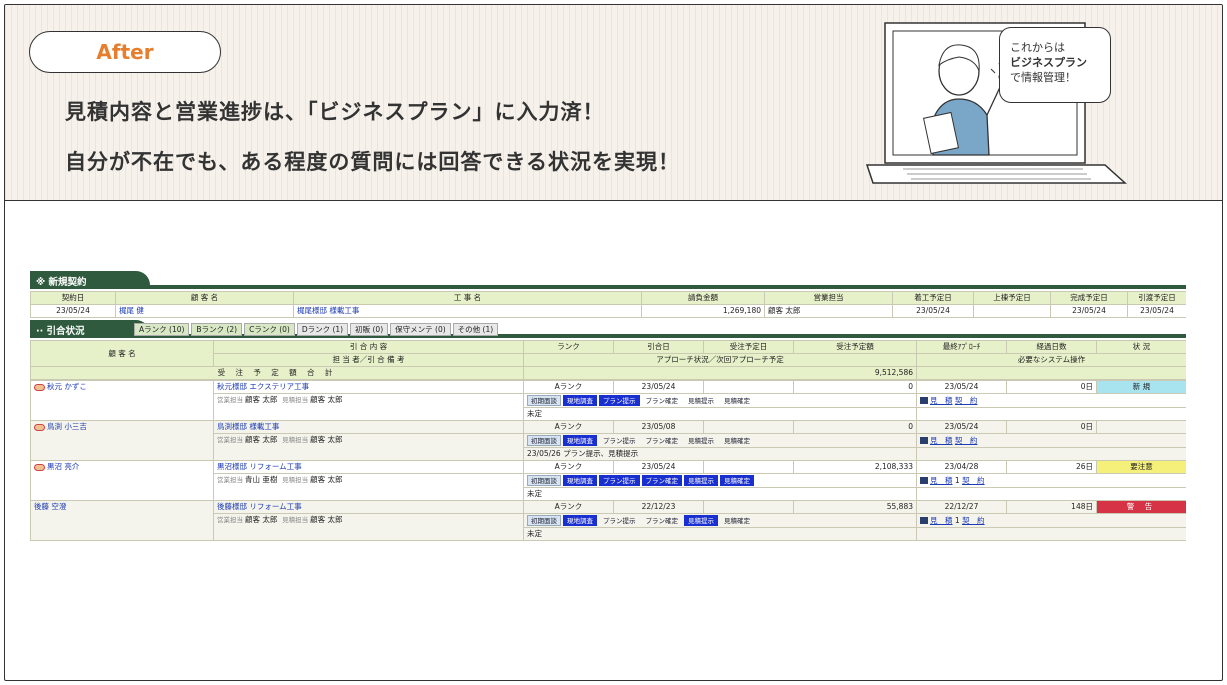 This screenshot has height=685, width=1227. Describe the element at coordinates (50, 506) in the screenshot. I see `customer-link: 後藤 空澄` at that location.